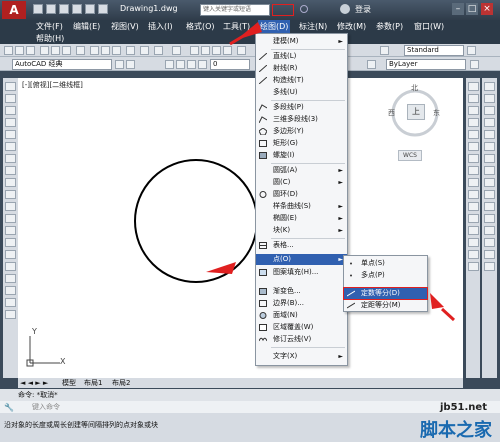 The width and height of the screenshot is (500, 442). What do you see at coordinates (473, 182) in the screenshot?
I see `stretch-tool-icon` at bounding box center [473, 182].